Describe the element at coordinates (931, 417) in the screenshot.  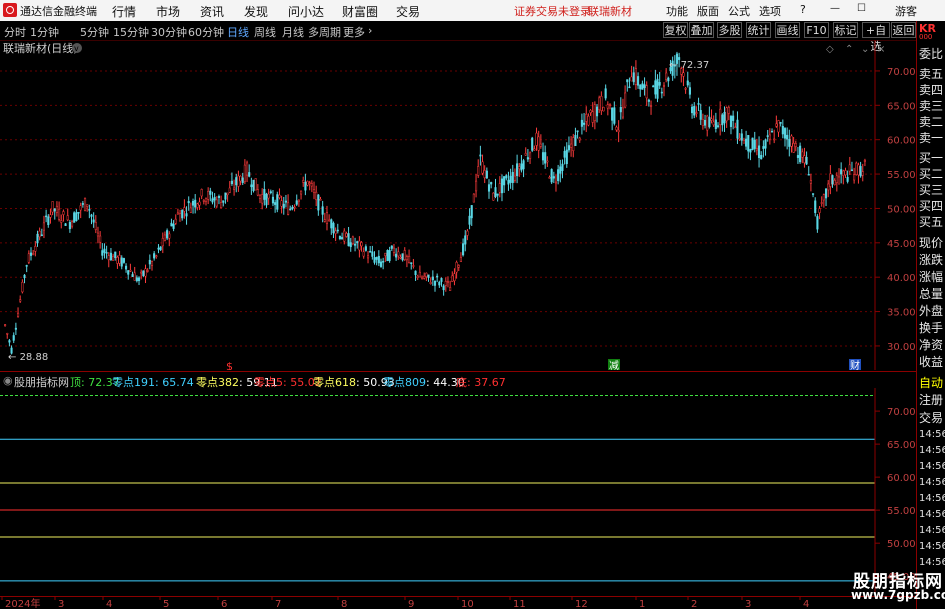
I see `sidebar-trade: 交易` at that location.